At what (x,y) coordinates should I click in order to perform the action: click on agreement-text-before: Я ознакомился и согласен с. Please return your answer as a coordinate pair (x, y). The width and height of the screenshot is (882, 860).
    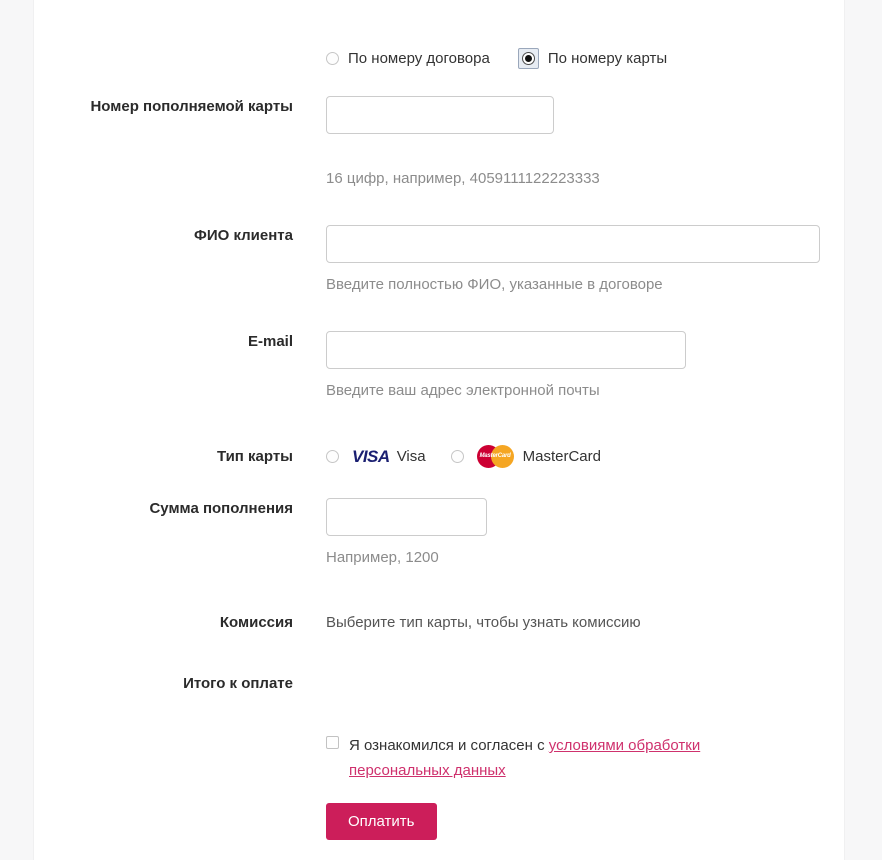
    Looking at the image, I should click on (449, 745).